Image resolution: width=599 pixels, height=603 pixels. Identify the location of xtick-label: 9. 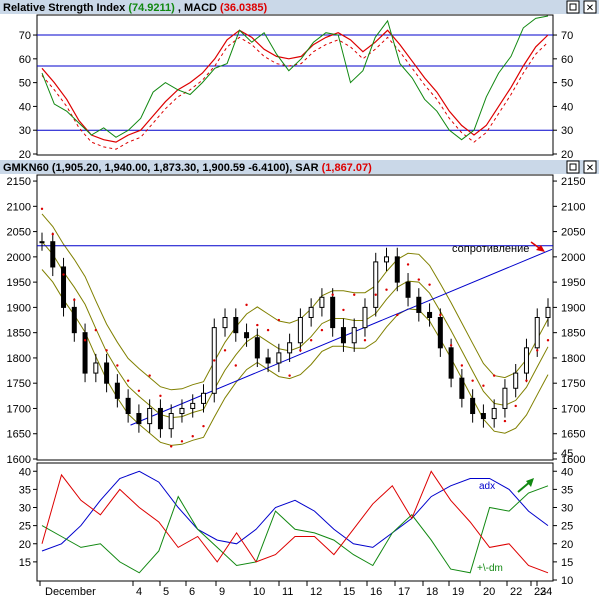
(222, 592).